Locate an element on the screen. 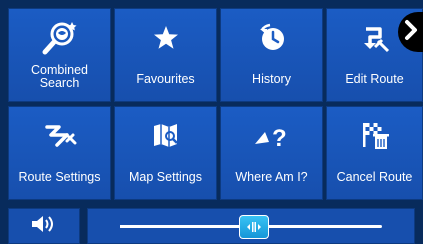 This screenshot has width=423, height=244. where-am-i-icon: ? is located at coordinates (271, 136).